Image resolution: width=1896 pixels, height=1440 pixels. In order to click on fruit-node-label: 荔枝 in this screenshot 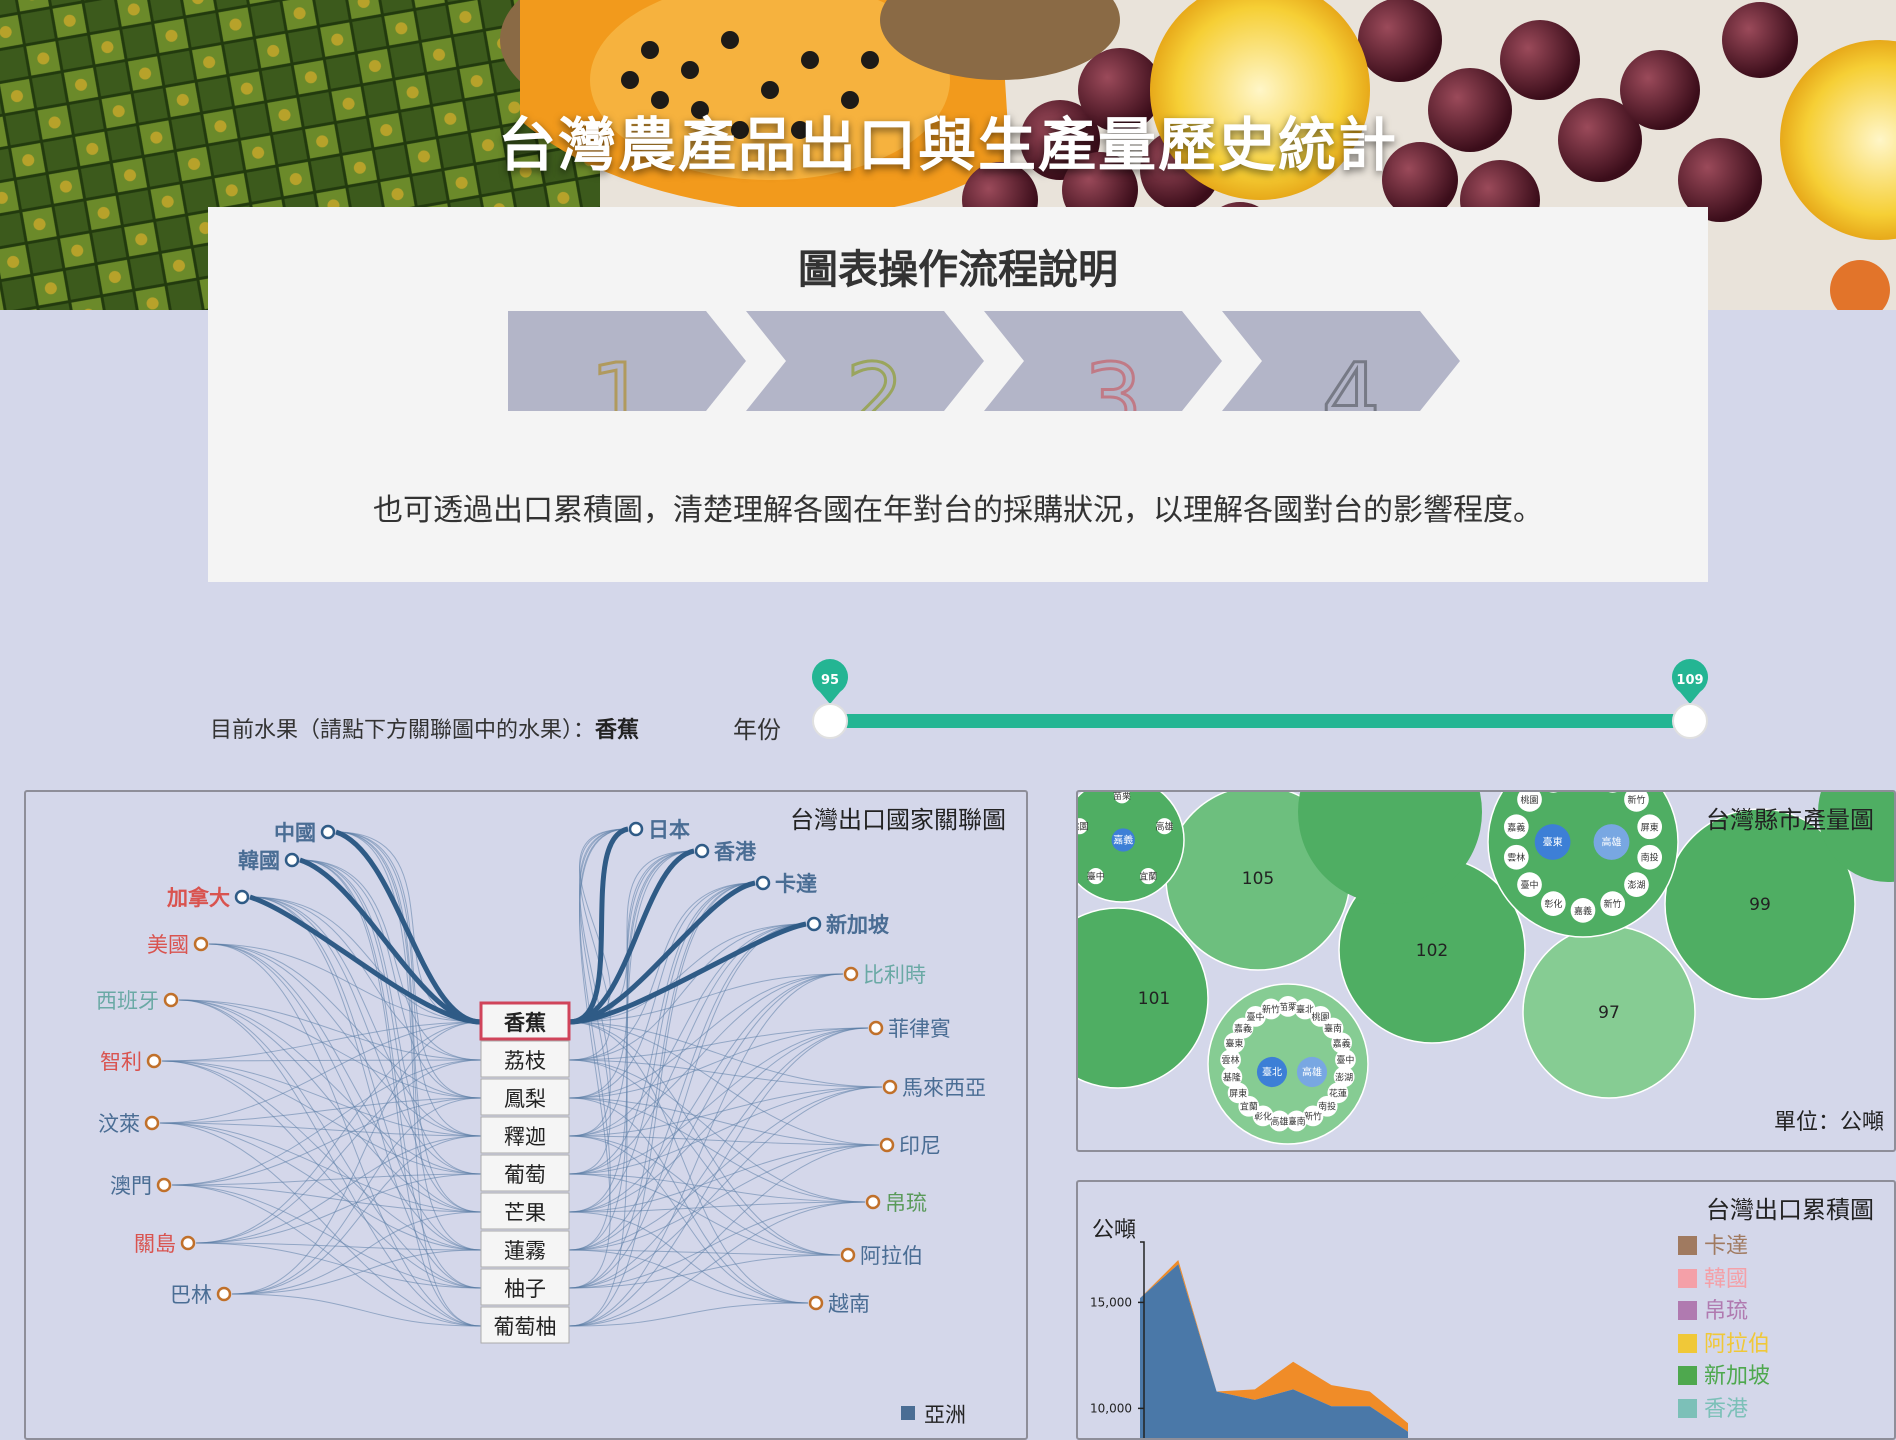, I will do `click(525, 1061)`.